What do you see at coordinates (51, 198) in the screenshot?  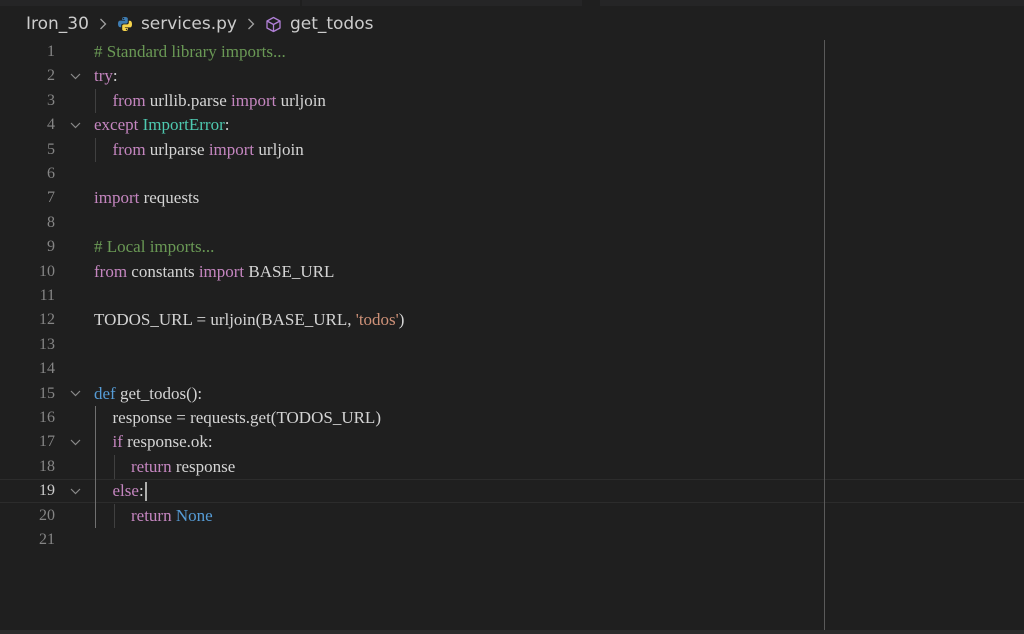 I see `line-number: 7` at bounding box center [51, 198].